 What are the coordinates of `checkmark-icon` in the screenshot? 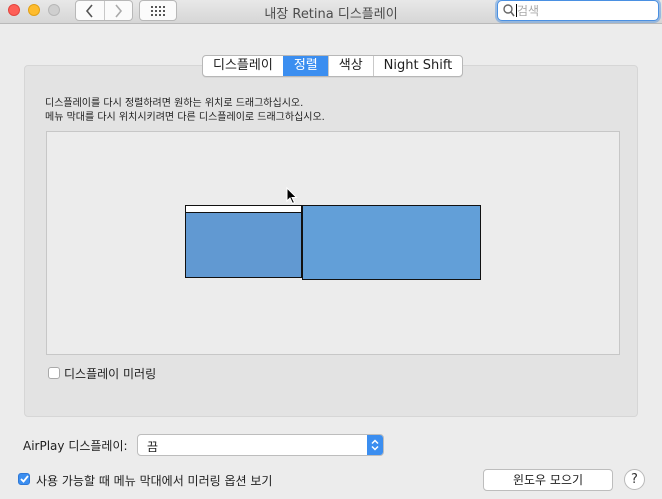 It's located at (24, 479).